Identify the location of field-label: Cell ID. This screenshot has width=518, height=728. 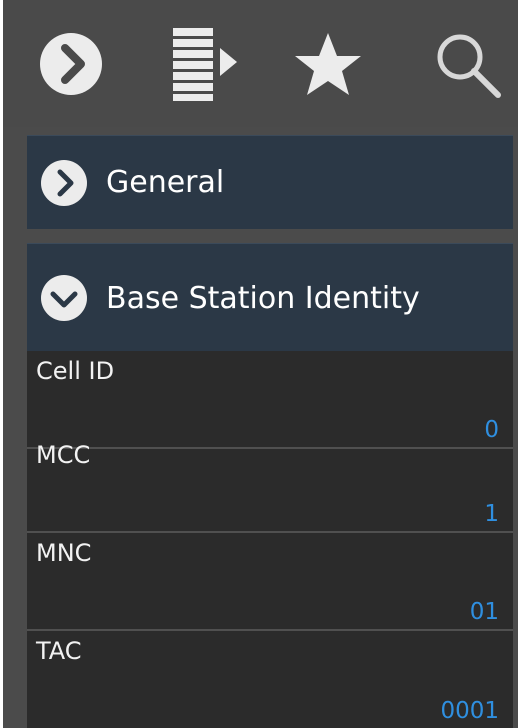
(75, 371).